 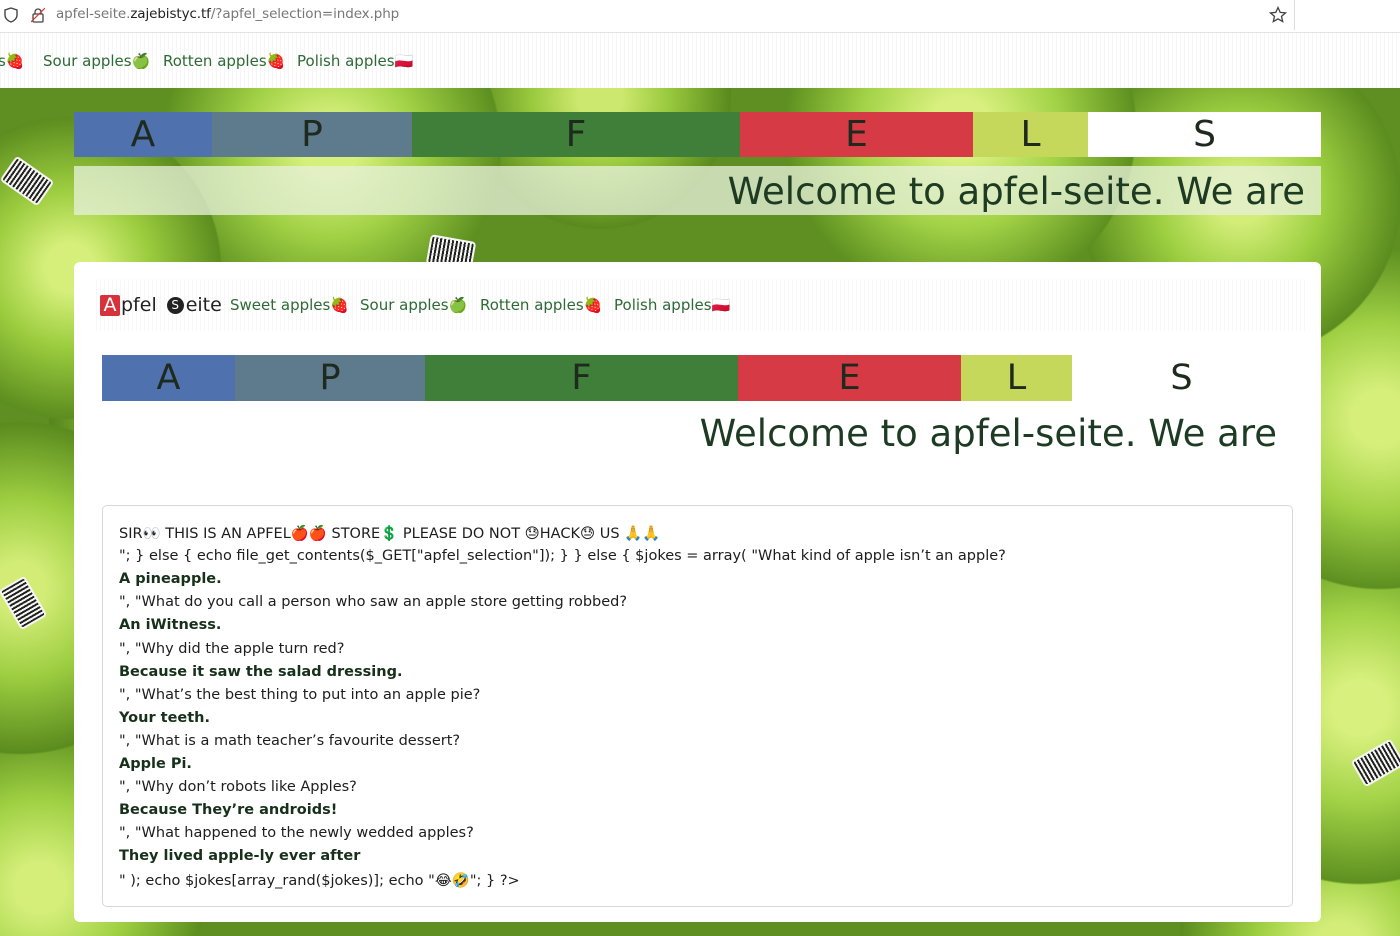 I want to click on page-info-icon, so click(x=38, y=15).